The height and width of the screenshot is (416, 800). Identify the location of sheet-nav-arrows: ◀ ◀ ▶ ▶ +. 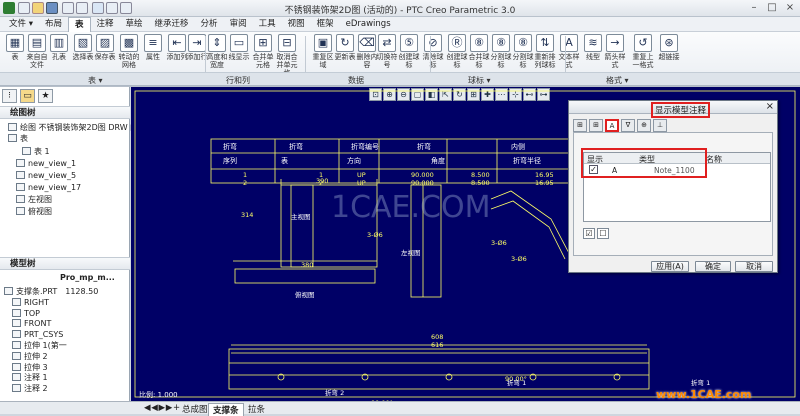
(161, 408).